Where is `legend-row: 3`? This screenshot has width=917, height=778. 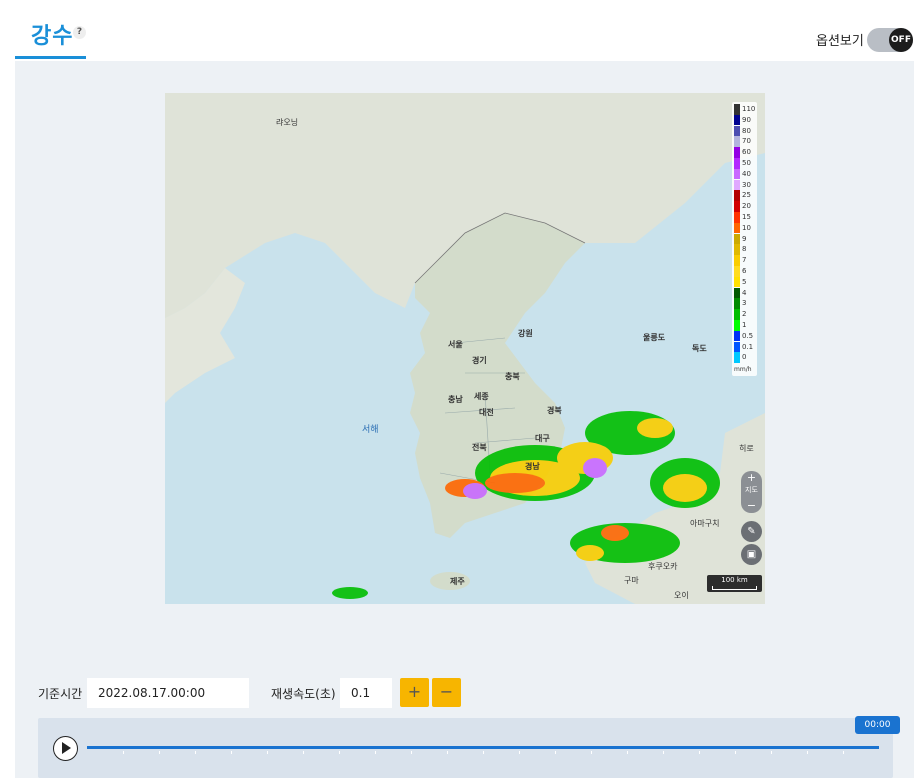
legend-row: 3 is located at coordinates (745, 303).